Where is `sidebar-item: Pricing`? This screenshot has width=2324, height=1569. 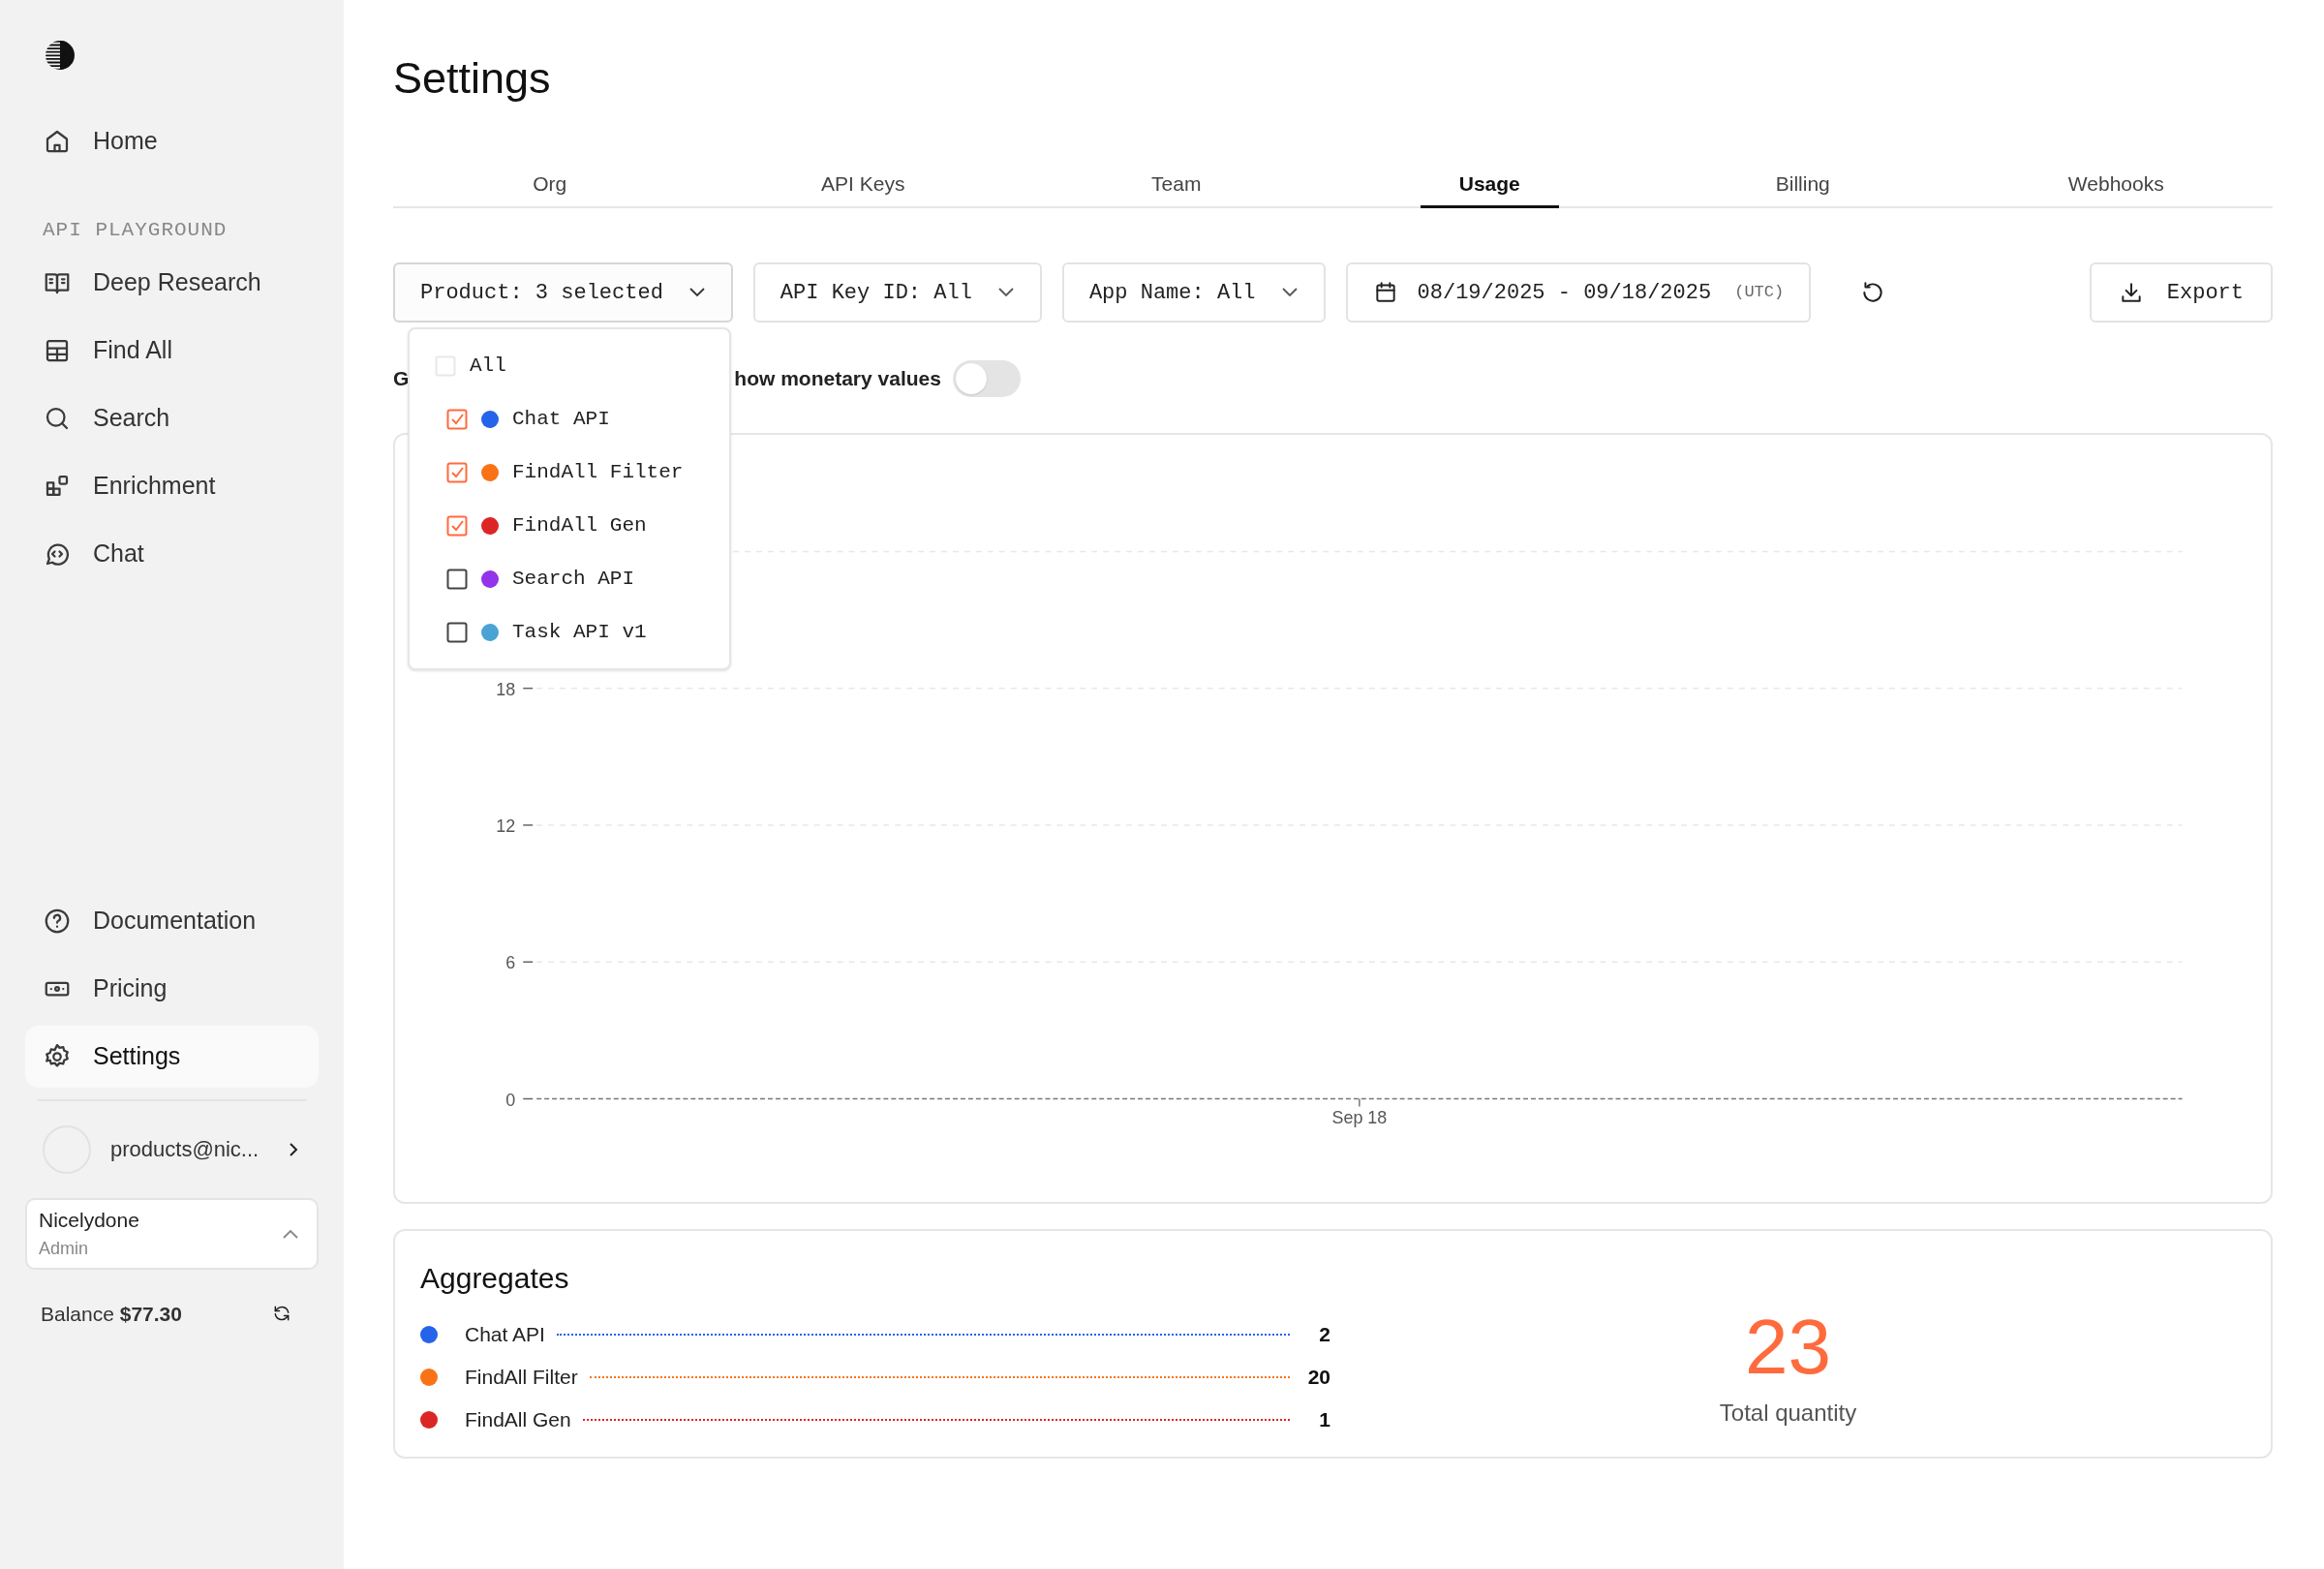
sidebar-item: Pricing is located at coordinates (172, 988).